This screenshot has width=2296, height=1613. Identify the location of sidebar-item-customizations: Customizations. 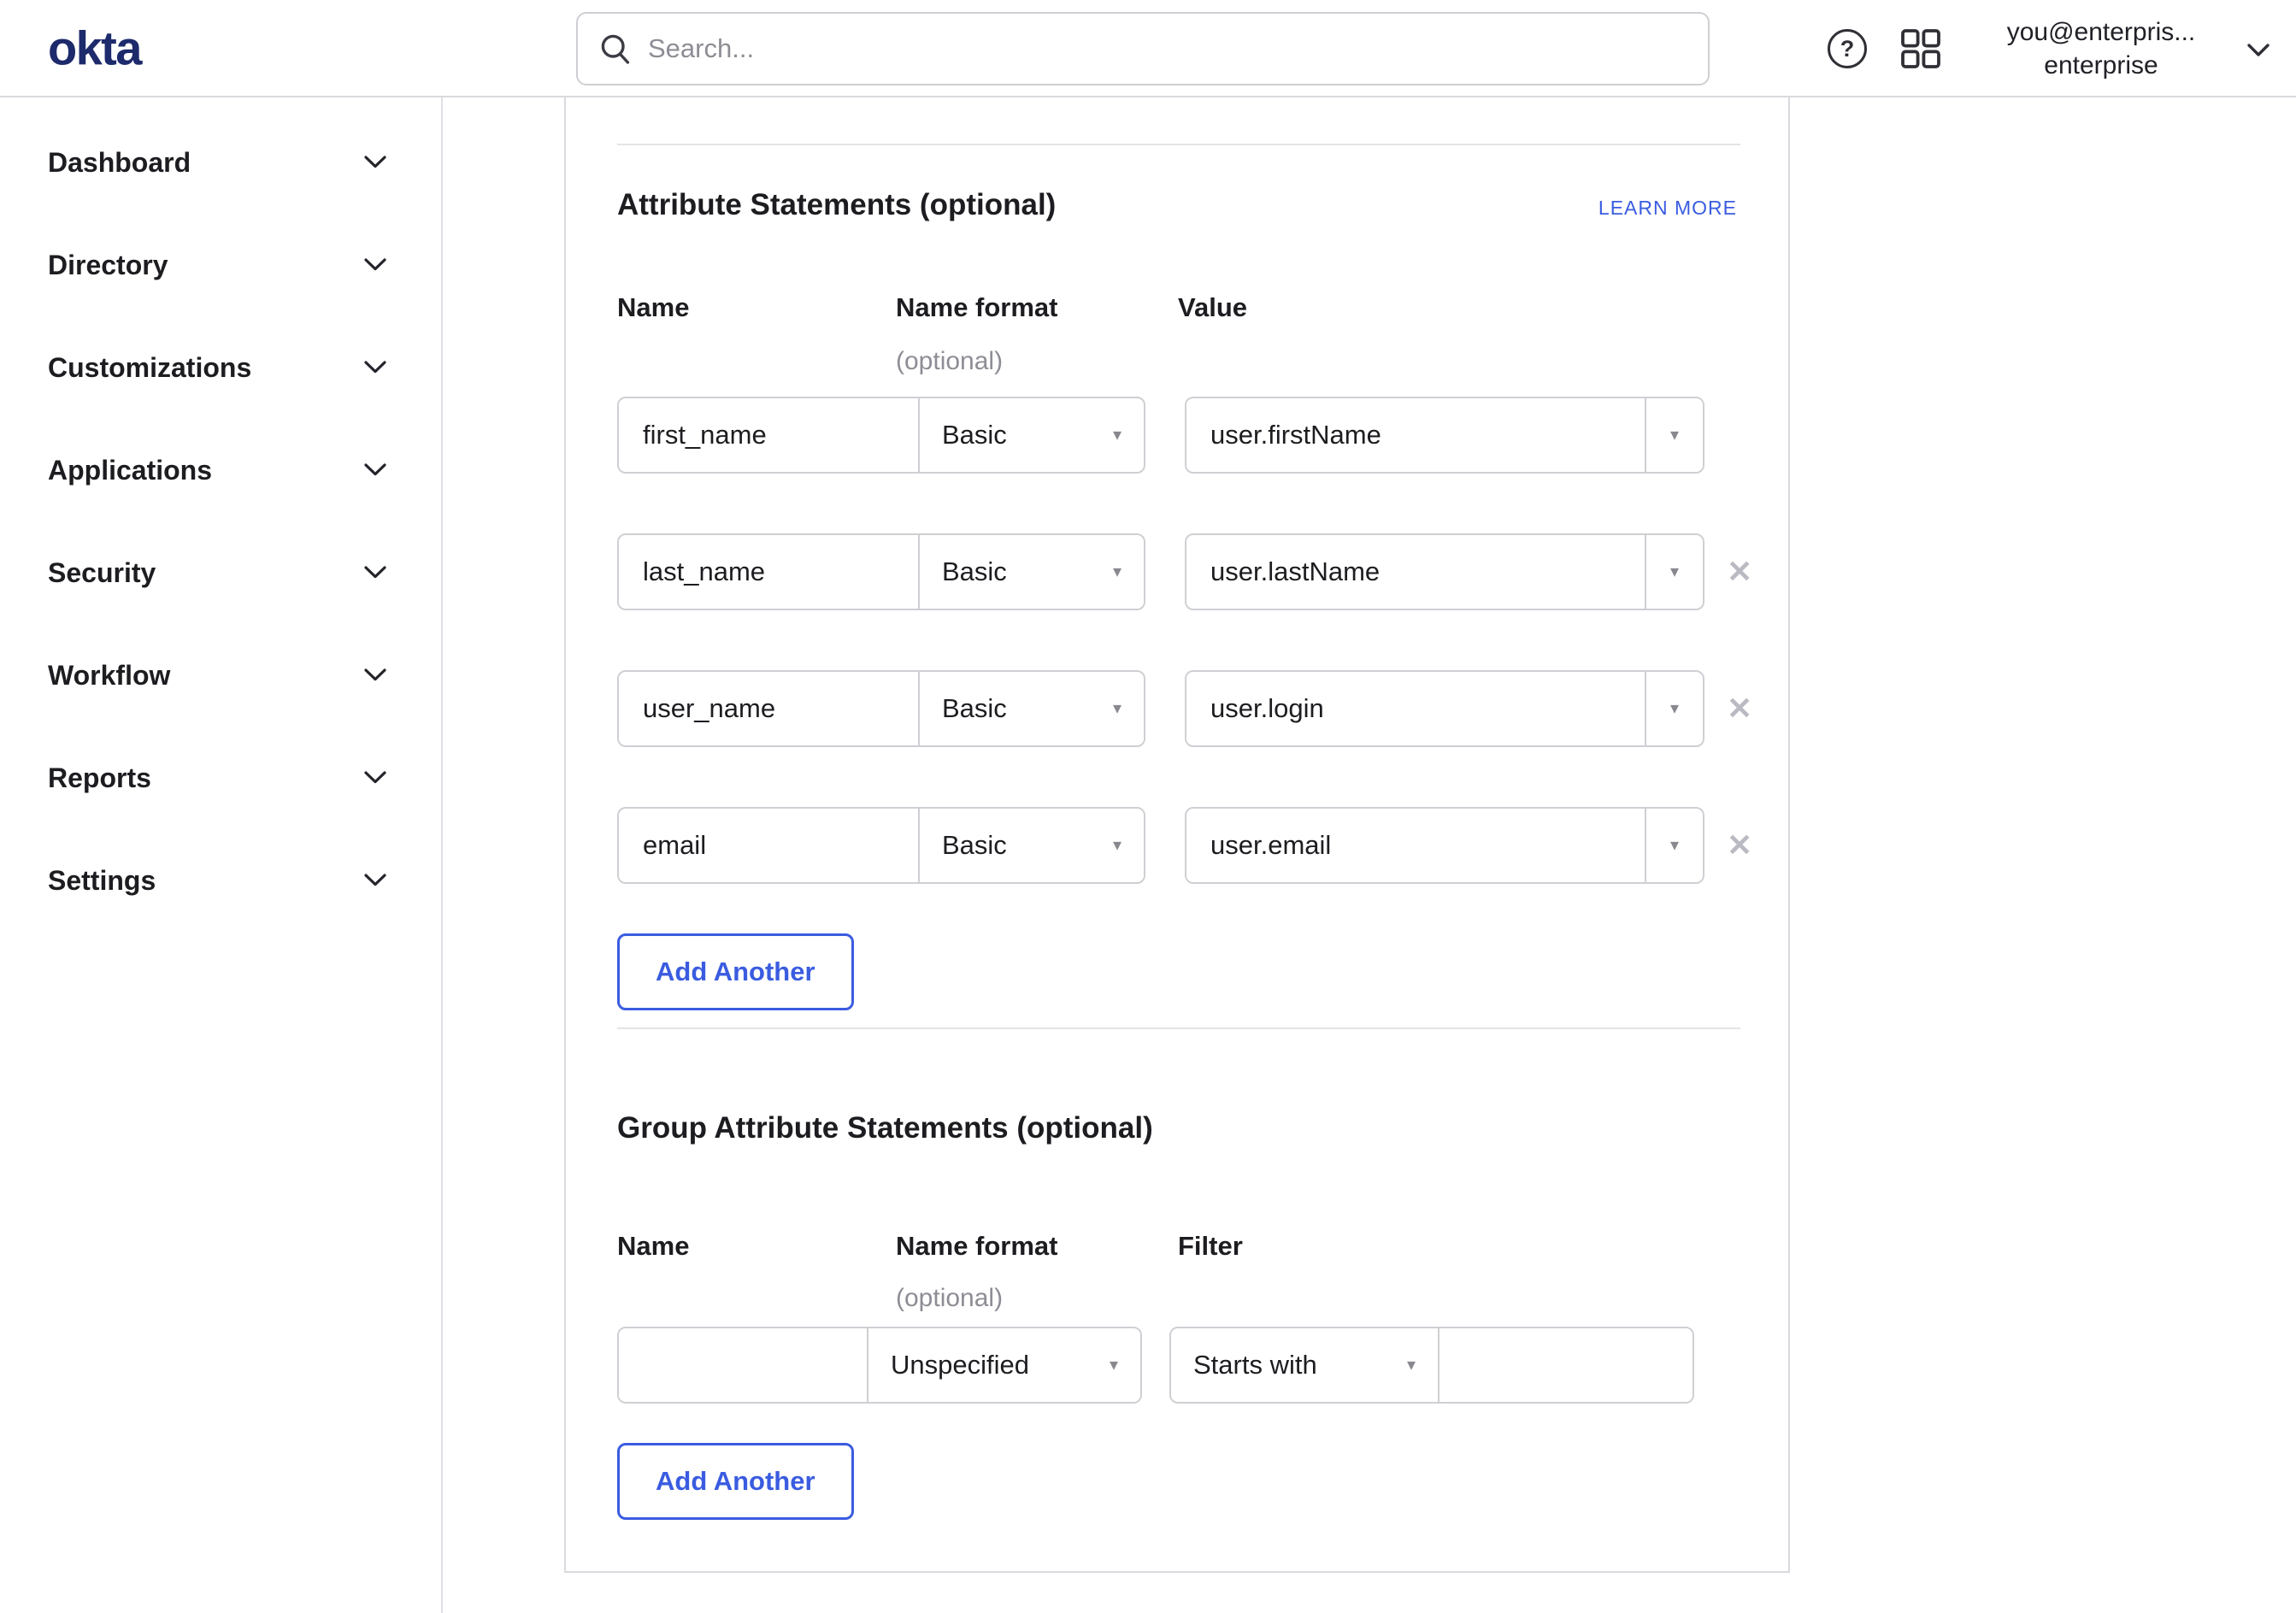
(220, 367).